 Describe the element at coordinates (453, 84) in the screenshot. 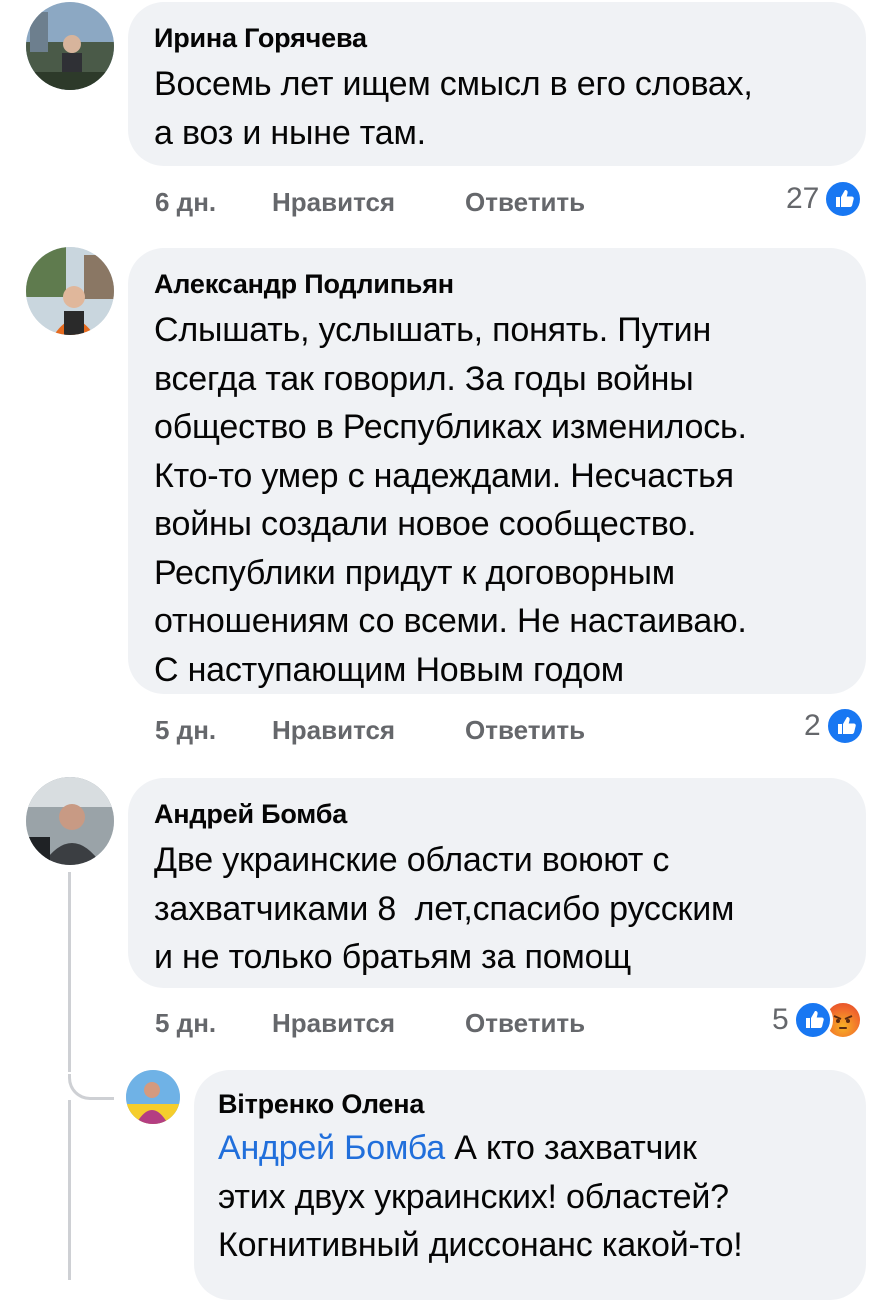

I see `comment-line: Восемь лет ищем смысл в его словах,` at that location.